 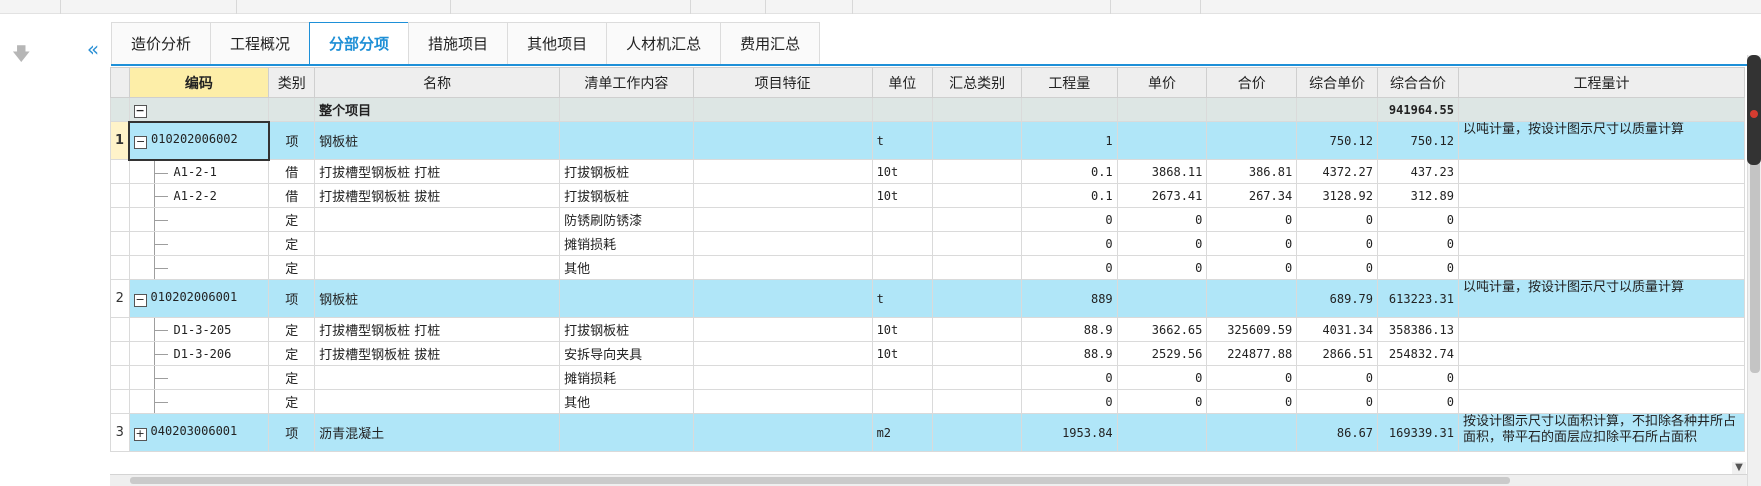 What do you see at coordinates (437, 82) in the screenshot?
I see `column-header: 名称` at bounding box center [437, 82].